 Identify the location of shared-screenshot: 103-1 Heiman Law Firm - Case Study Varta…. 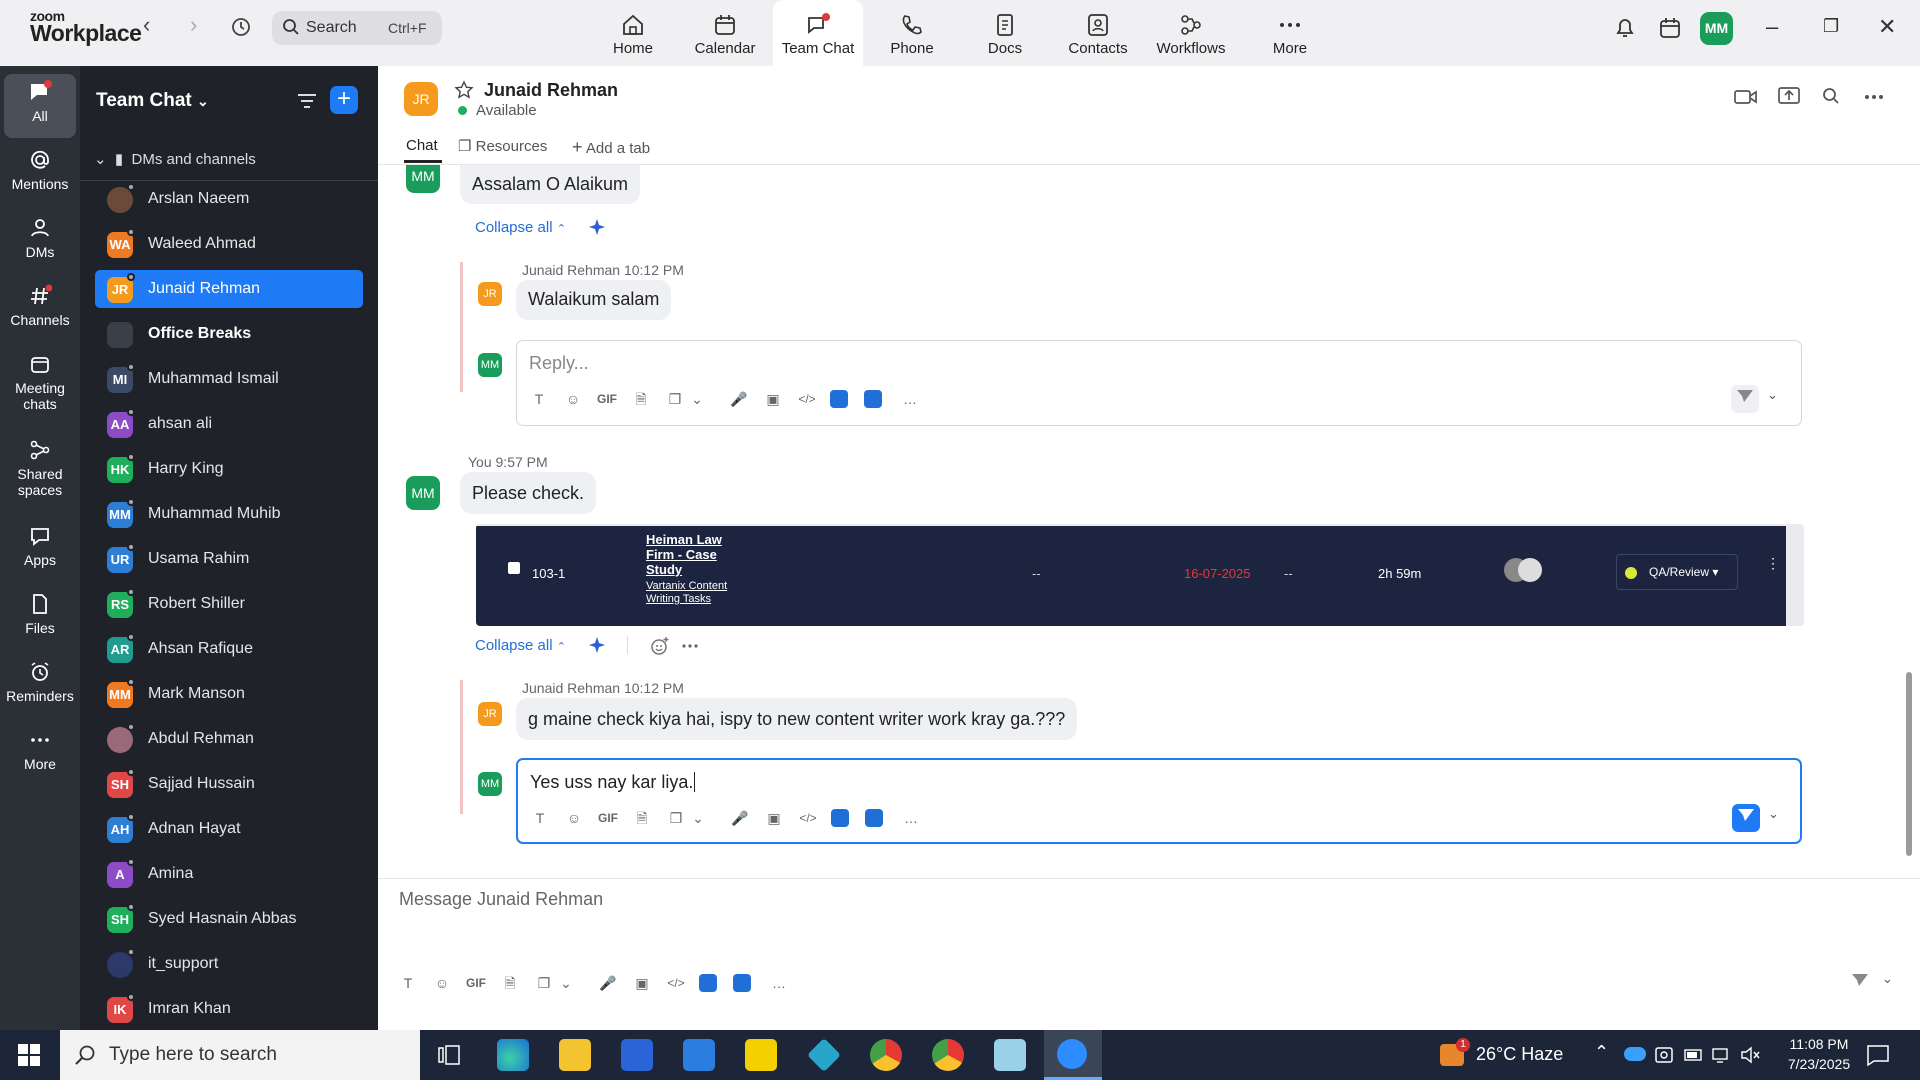
(1140, 575).